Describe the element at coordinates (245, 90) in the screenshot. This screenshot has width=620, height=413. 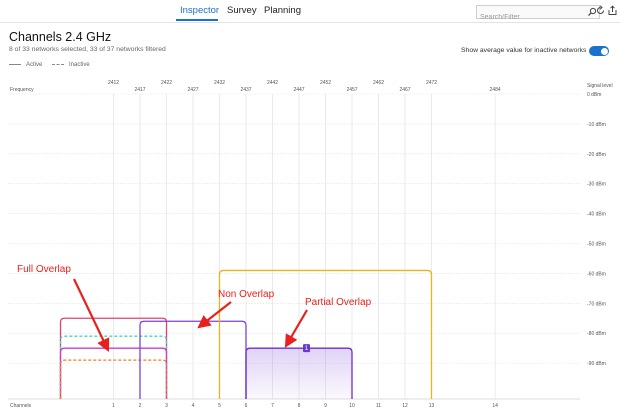
I see `frequency-tick-label: 2437` at that location.